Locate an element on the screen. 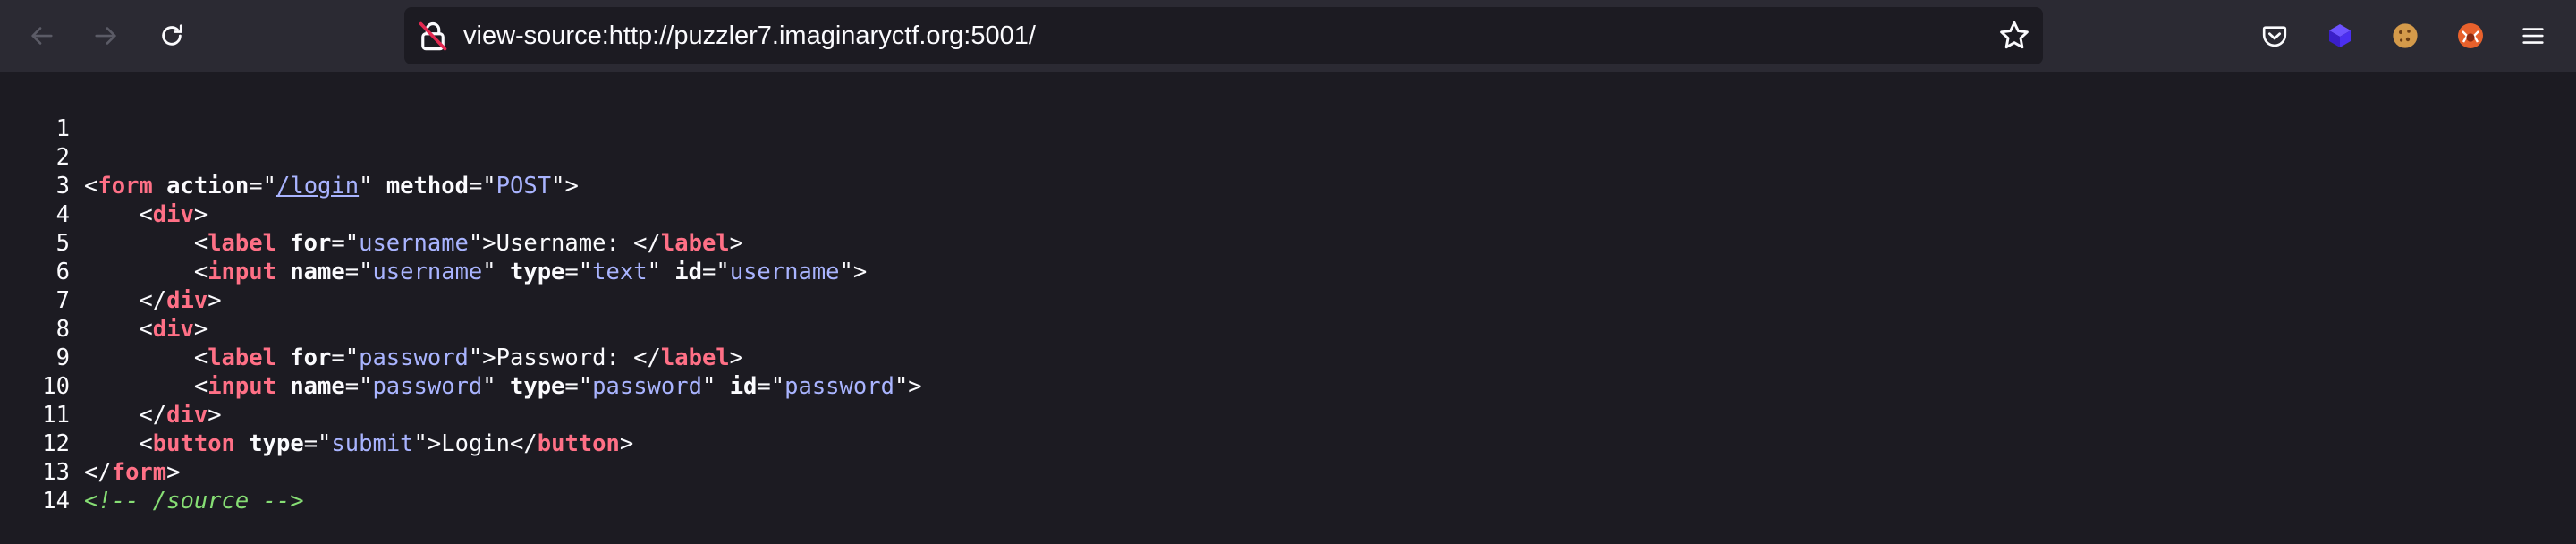 This screenshot has height=544, width=2576. back-button is located at coordinates (41, 36).